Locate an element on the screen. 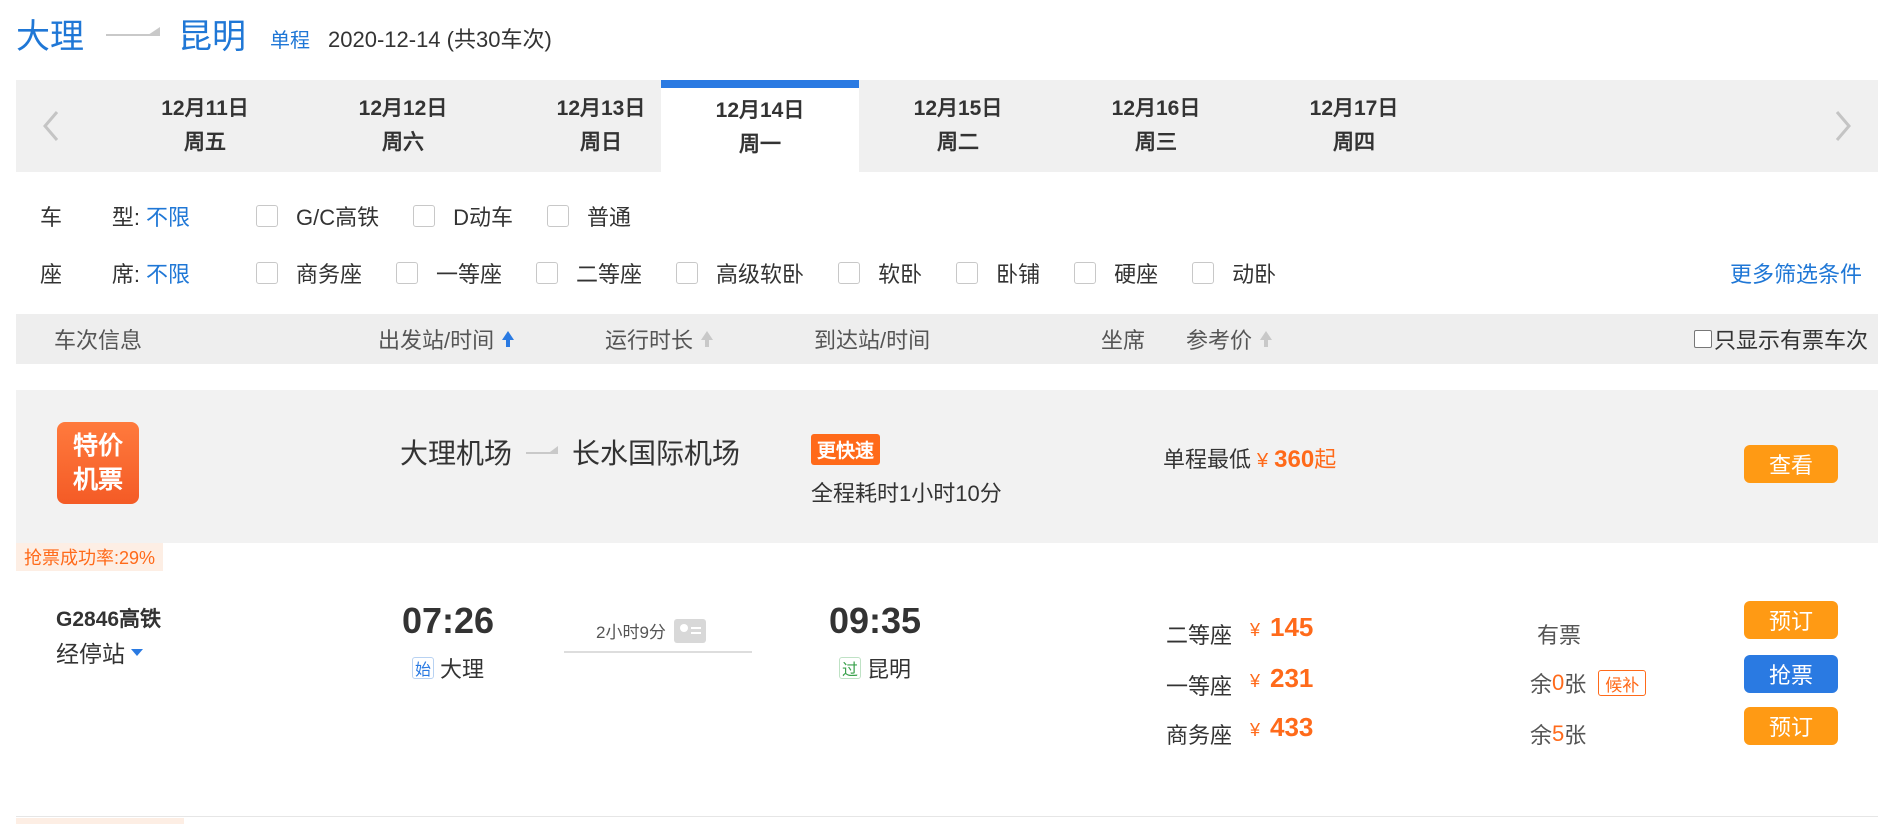  date-tab-weekday: 周日 is located at coordinates (601, 142).